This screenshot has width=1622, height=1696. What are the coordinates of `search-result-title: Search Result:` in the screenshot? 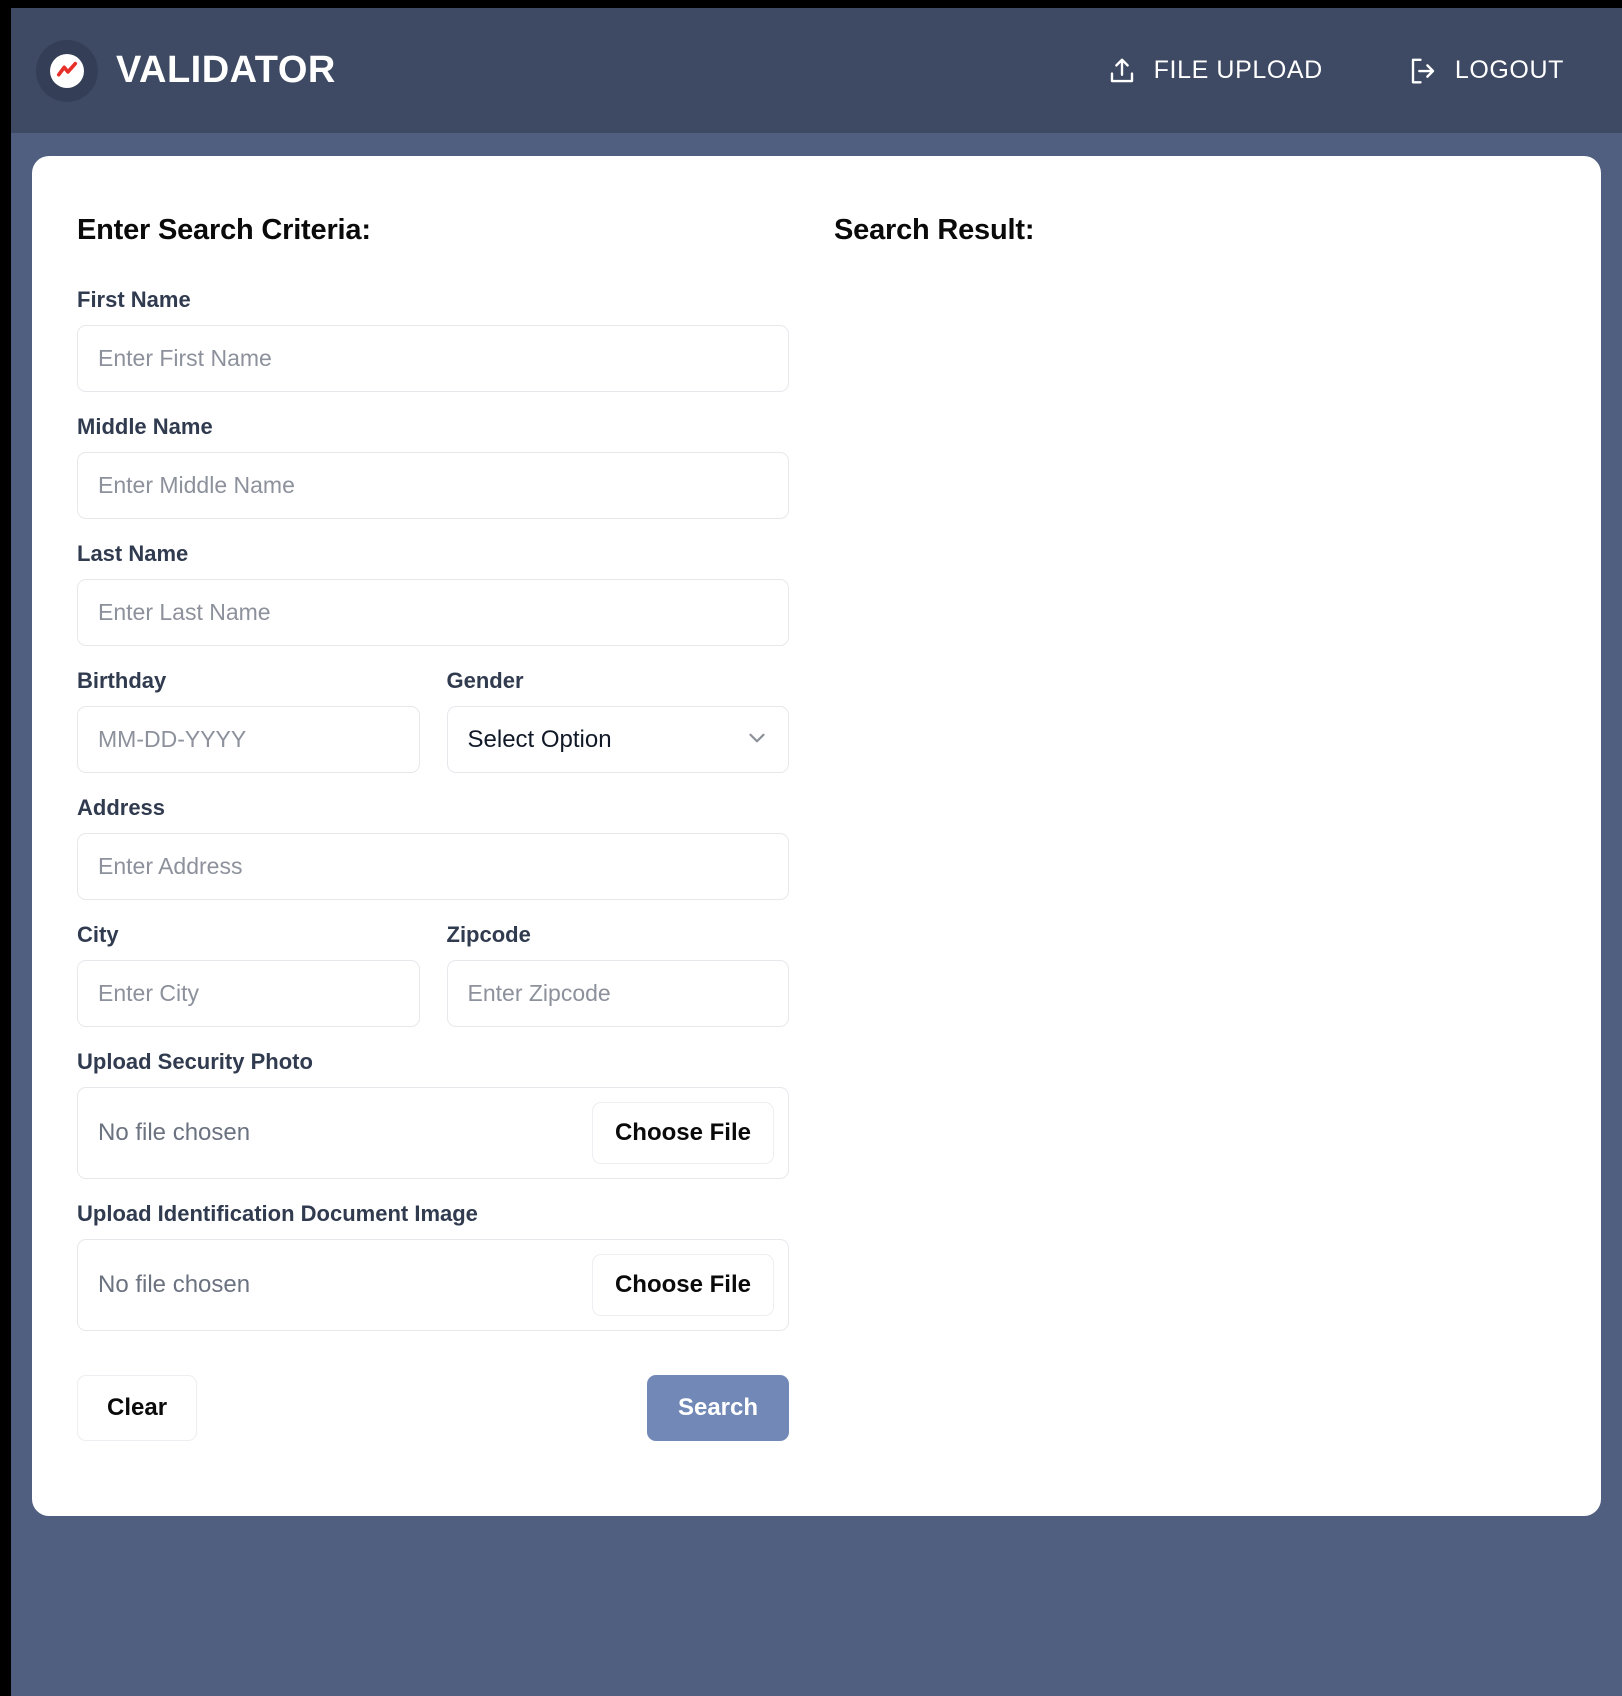 It's located at (934, 230).